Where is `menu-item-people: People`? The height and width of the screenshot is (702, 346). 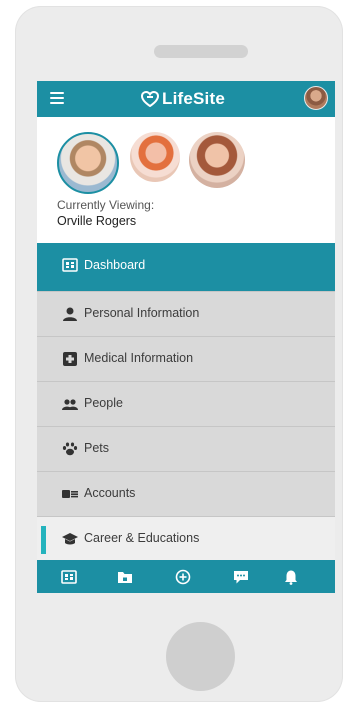 menu-item-people: People is located at coordinates (186, 403).